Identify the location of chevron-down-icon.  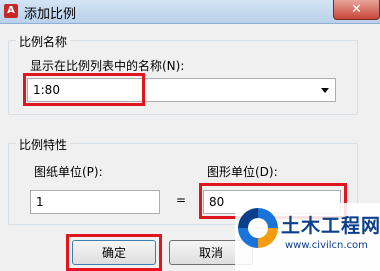
(325, 90).